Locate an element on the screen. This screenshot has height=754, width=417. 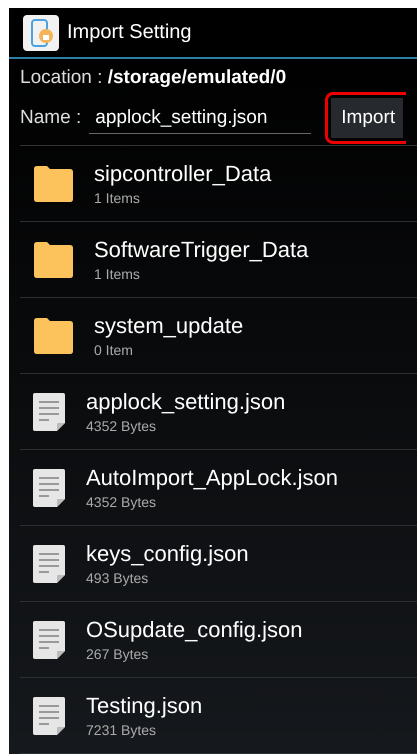
file-name: system_update is located at coordinates (169, 326).